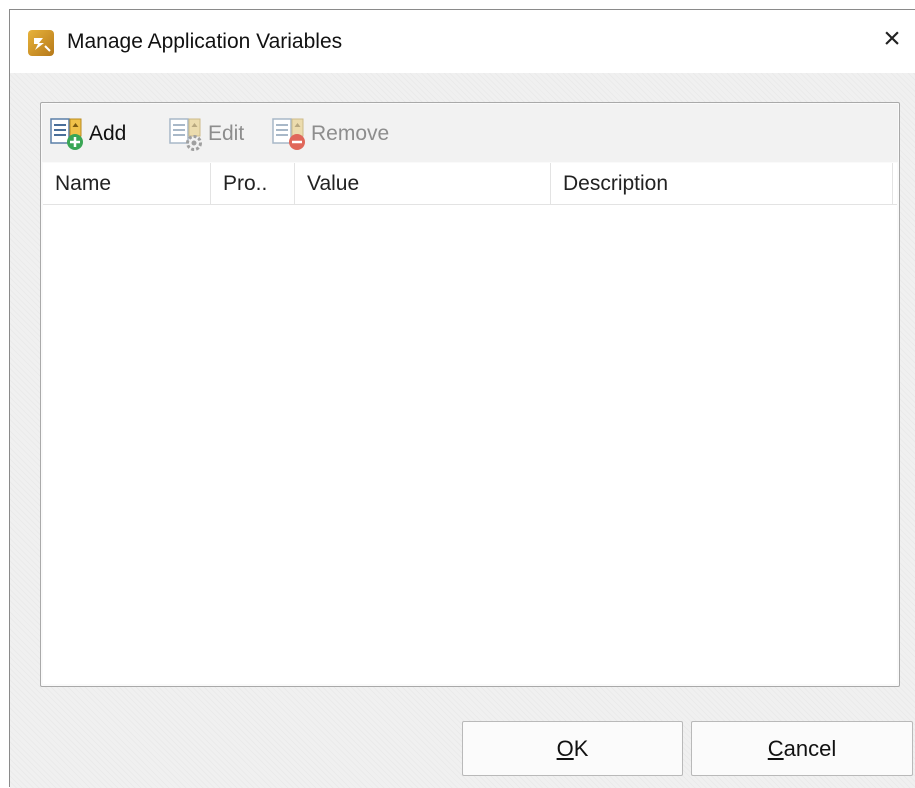  What do you see at coordinates (41, 43) in the screenshot?
I see `app-icon` at bounding box center [41, 43].